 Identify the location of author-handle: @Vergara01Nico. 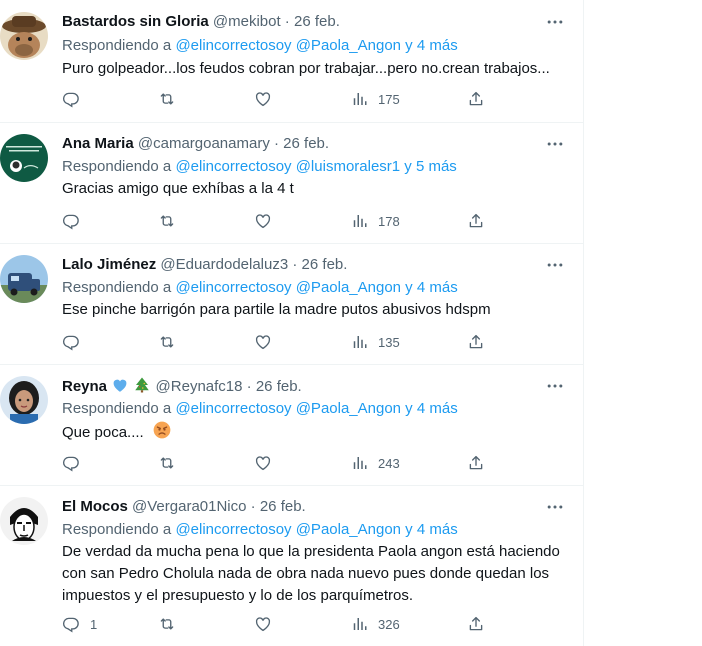
(189, 506).